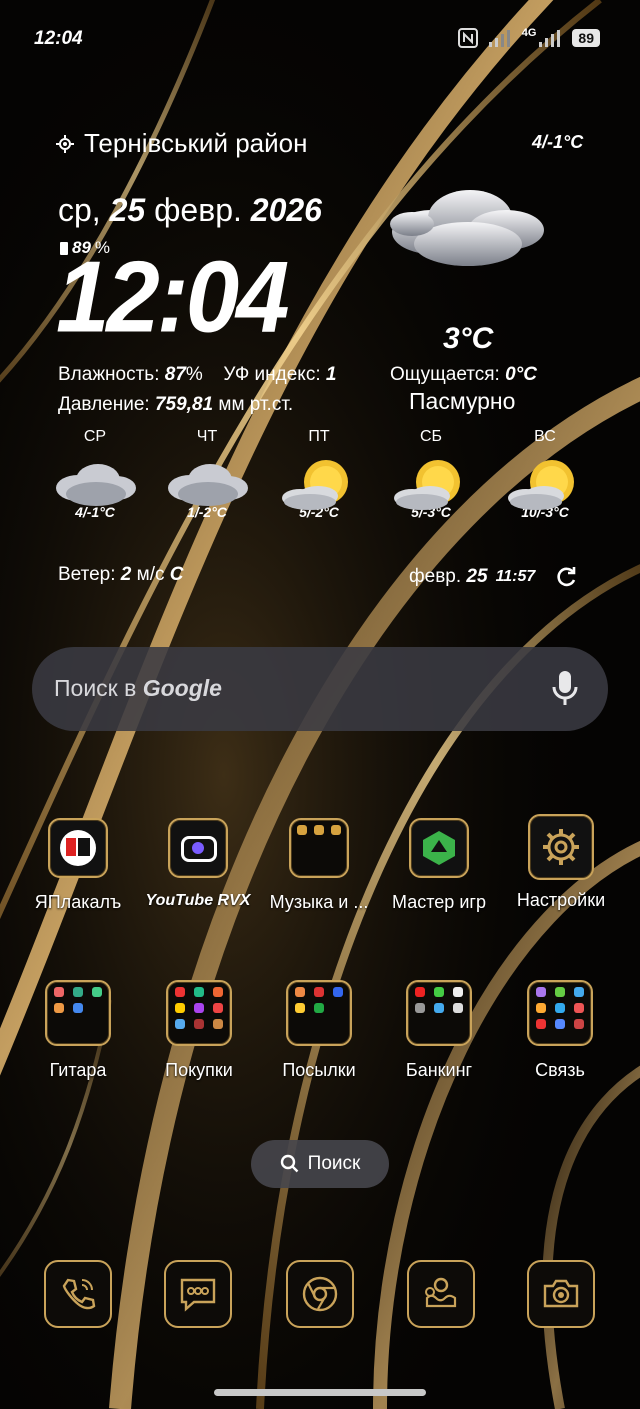 The image size is (640, 1409). Describe the element at coordinates (89, 574) in the screenshot. I see `wind-label: Ветер:` at that location.